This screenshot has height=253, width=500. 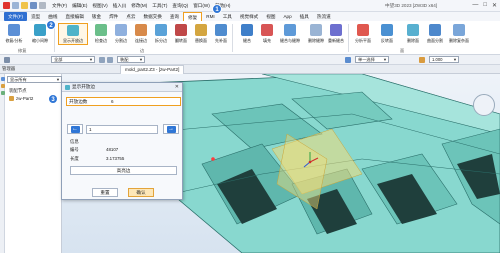 I want to click on tab-weldment: 焊件, so click(x=113, y=16).